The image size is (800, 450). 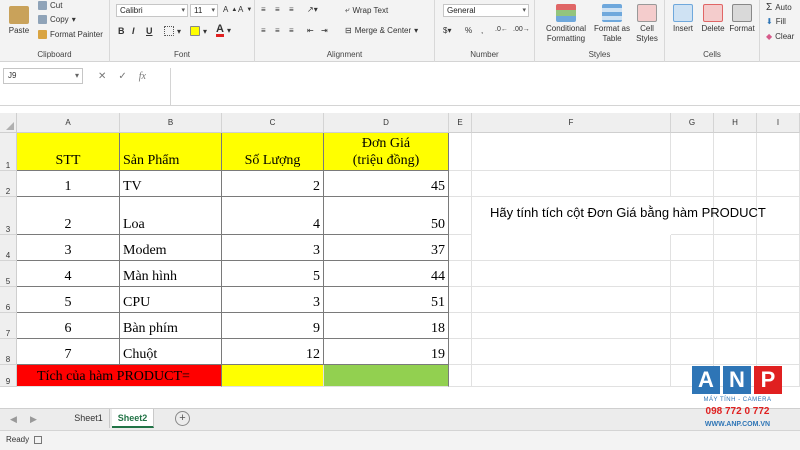 What do you see at coordinates (171, 352) in the screenshot?
I see `product-cell: Chuột` at bounding box center [171, 352].